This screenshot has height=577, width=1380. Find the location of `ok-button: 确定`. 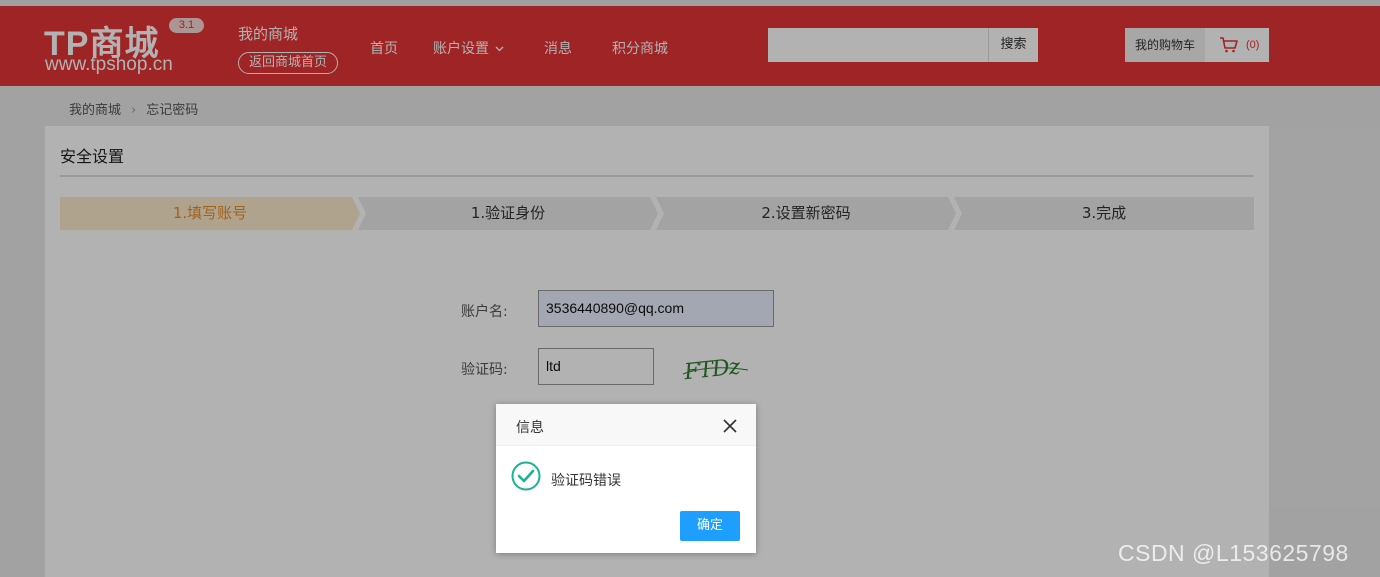

ok-button: 确定 is located at coordinates (710, 526).